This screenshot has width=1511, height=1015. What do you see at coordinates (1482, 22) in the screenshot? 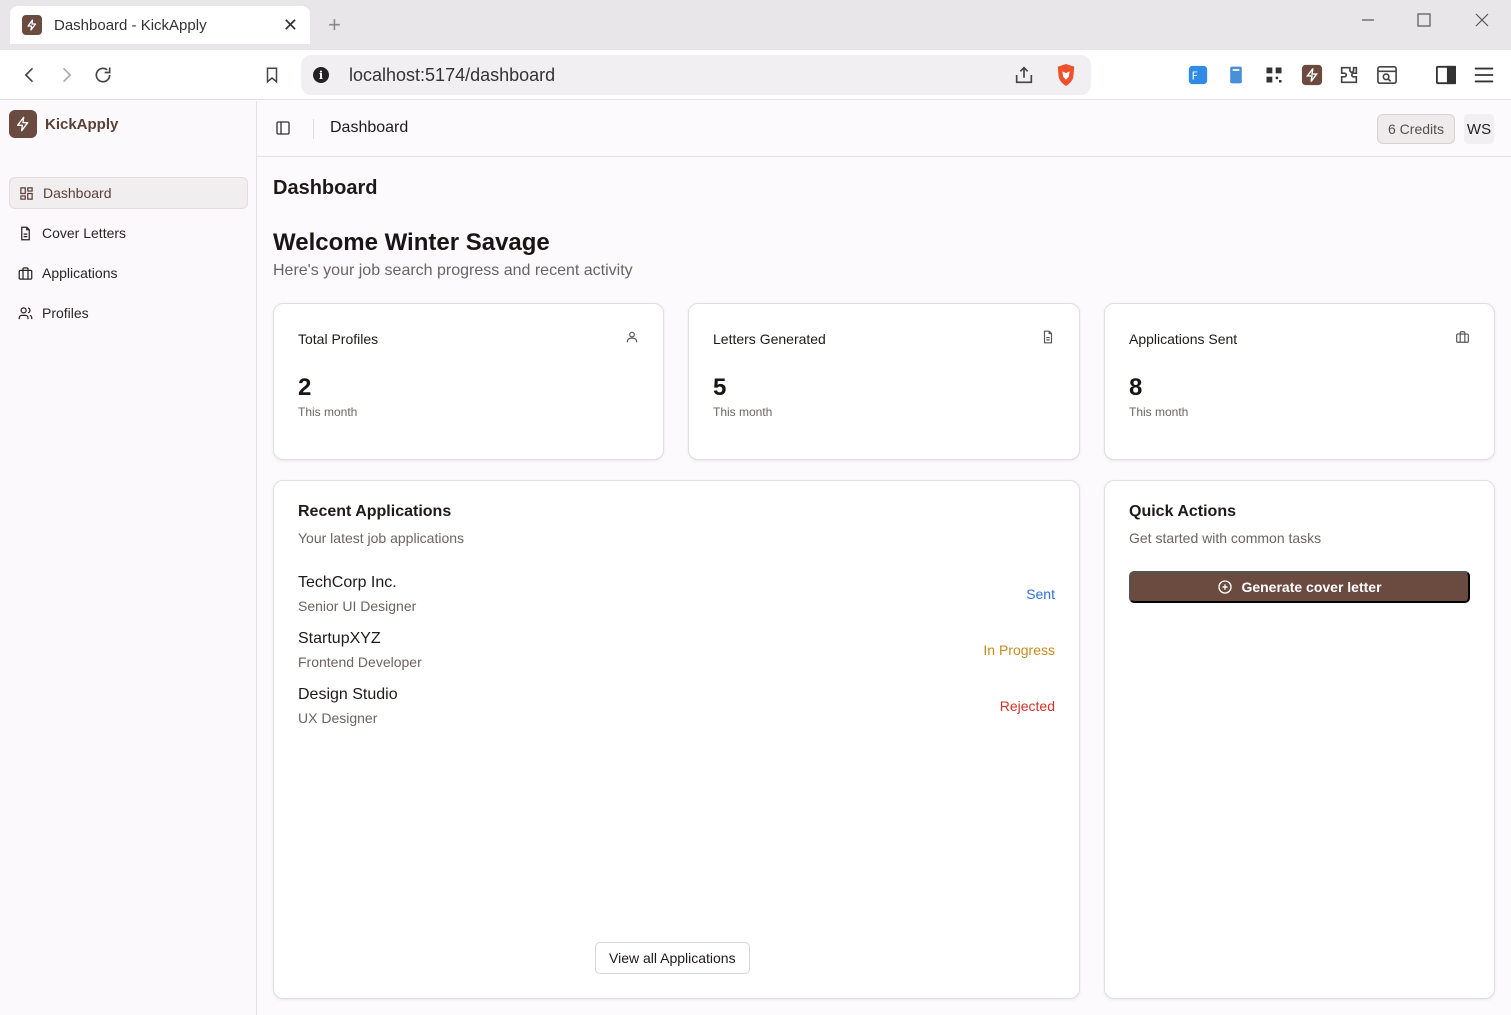
I see `close-window-icon` at bounding box center [1482, 22].